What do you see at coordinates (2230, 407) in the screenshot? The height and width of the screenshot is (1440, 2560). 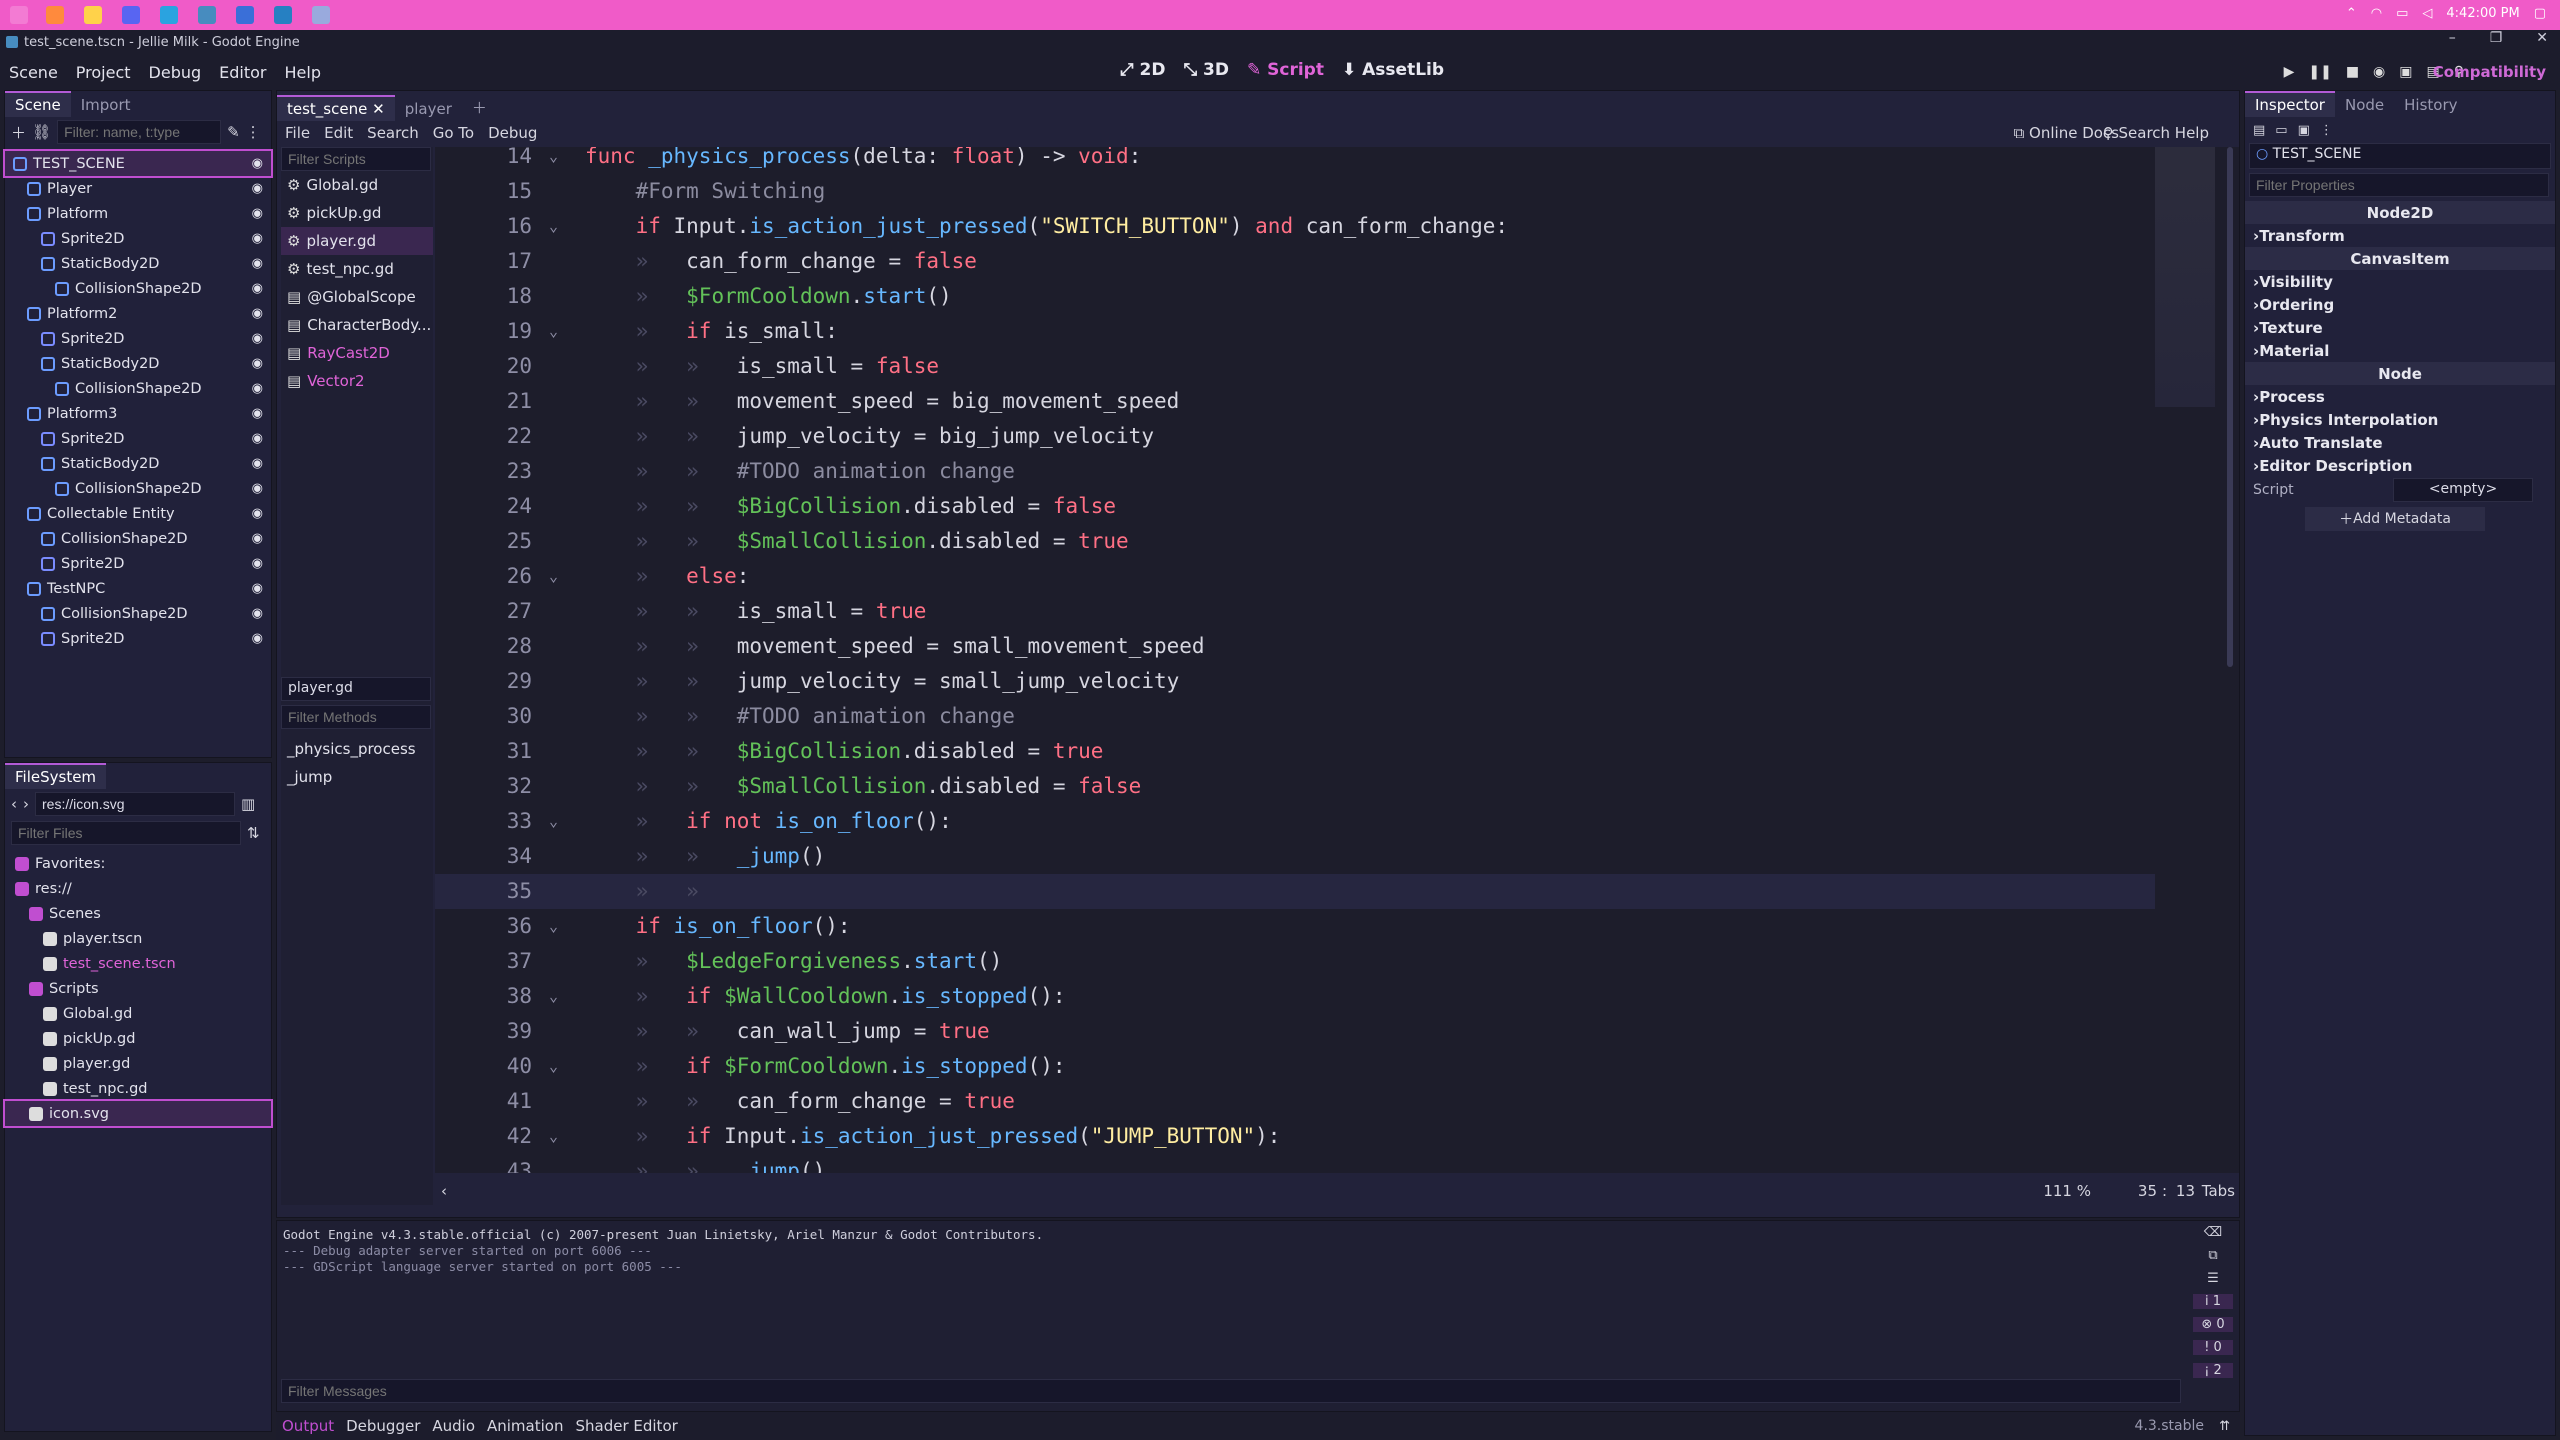 I see `code-scrollbar` at bounding box center [2230, 407].